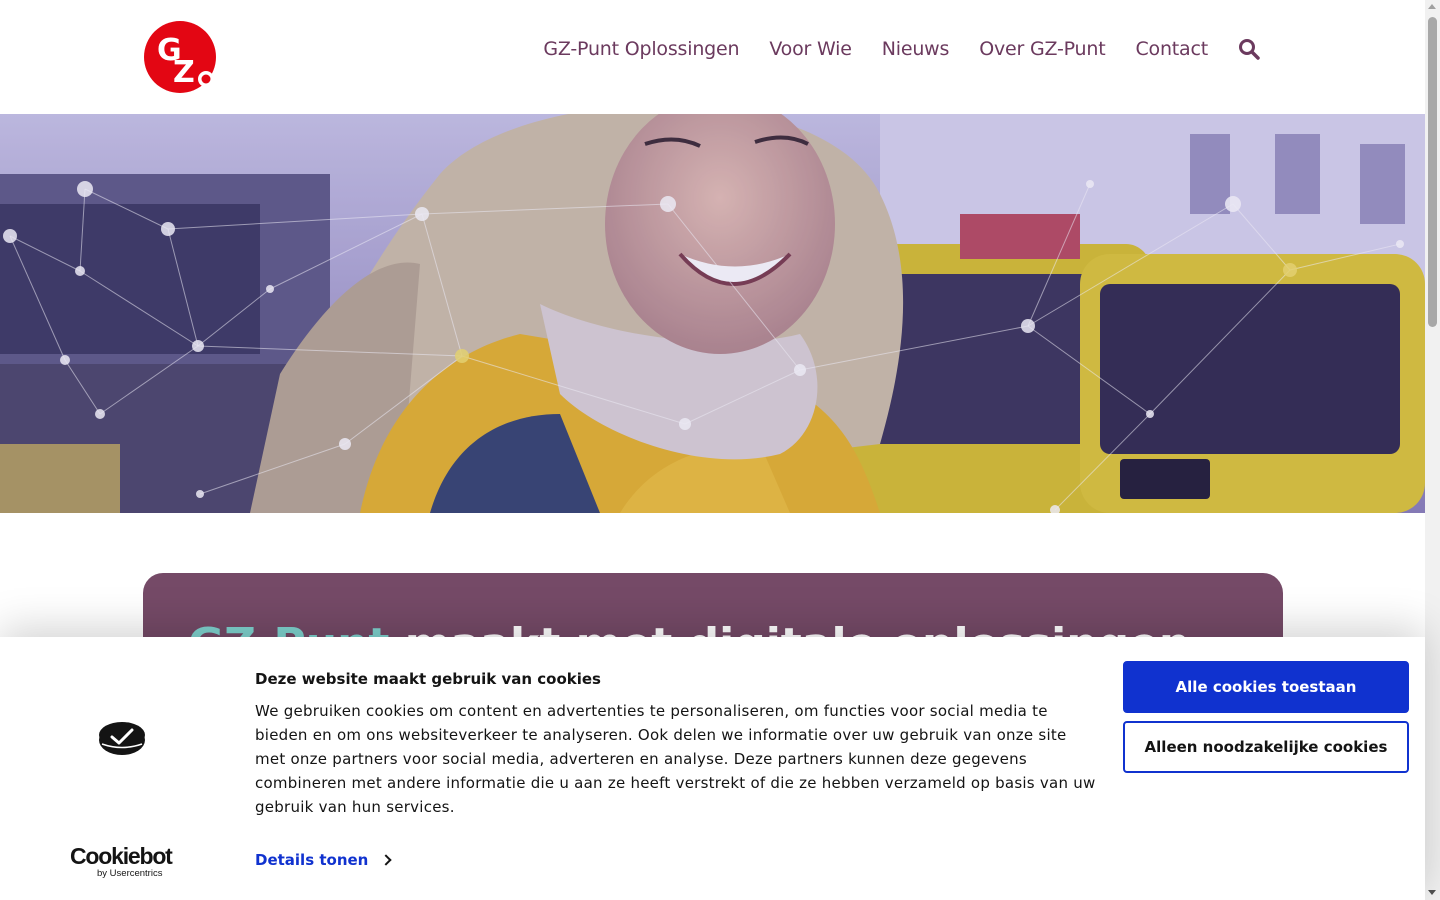 This screenshot has width=1440, height=900. What do you see at coordinates (386, 860) in the screenshot?
I see `chevron-right-icon` at bounding box center [386, 860].